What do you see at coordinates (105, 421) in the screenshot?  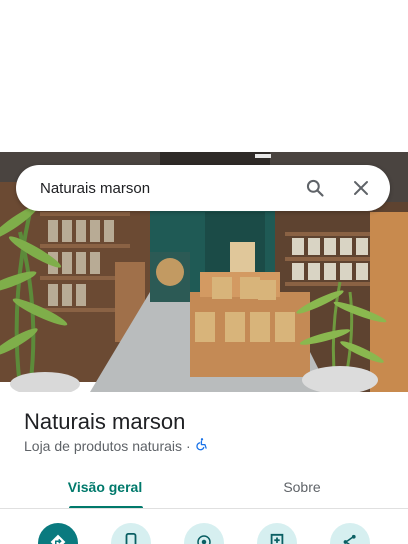 I see `place-title: Naturais marson` at bounding box center [105, 421].